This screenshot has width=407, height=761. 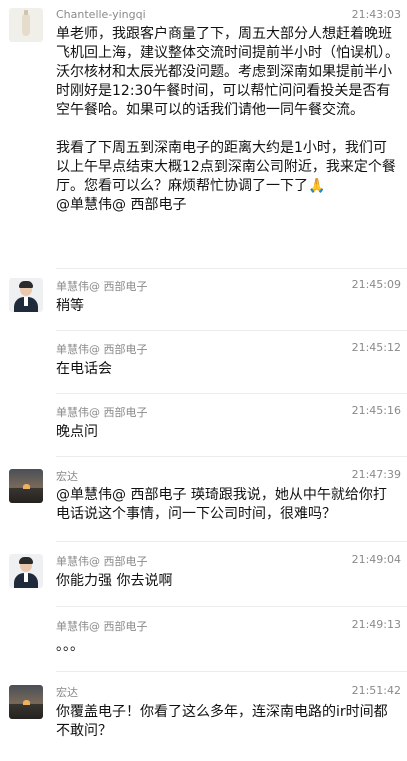 What do you see at coordinates (376, 284) in the screenshot?
I see `message-time: 21:45:09` at bounding box center [376, 284].